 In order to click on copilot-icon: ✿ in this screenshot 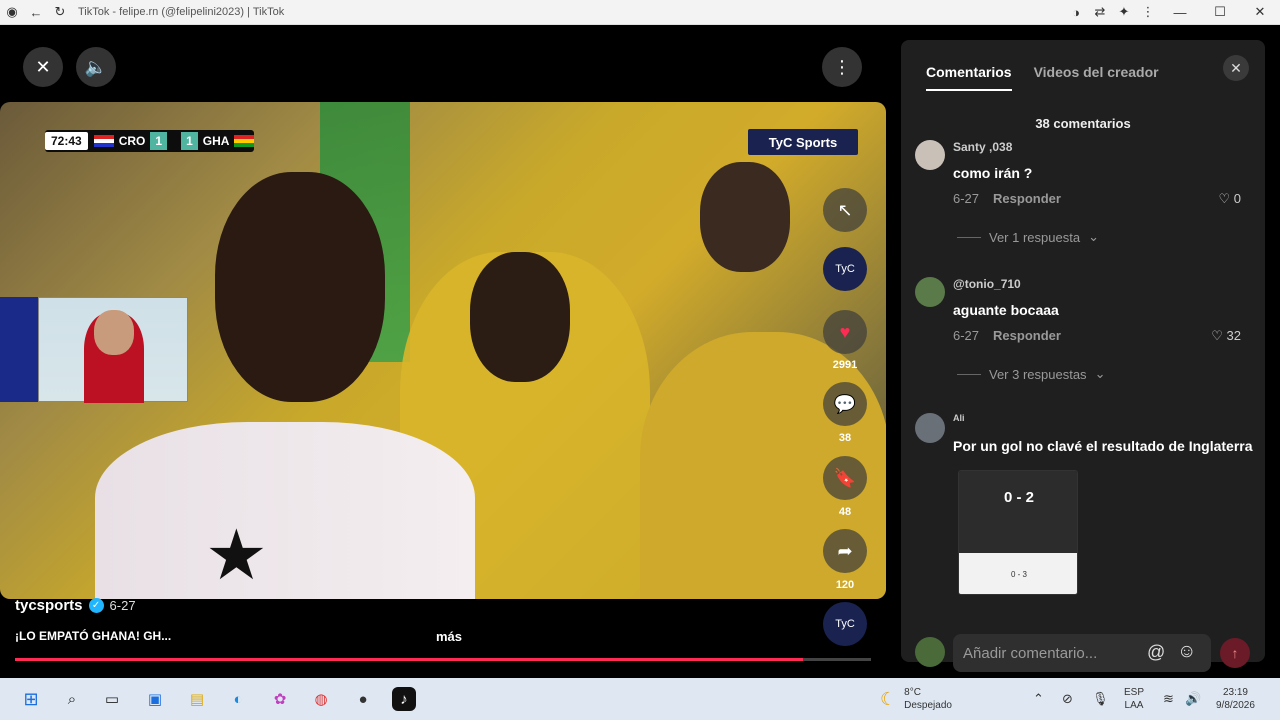, I will do `click(280, 699)`.